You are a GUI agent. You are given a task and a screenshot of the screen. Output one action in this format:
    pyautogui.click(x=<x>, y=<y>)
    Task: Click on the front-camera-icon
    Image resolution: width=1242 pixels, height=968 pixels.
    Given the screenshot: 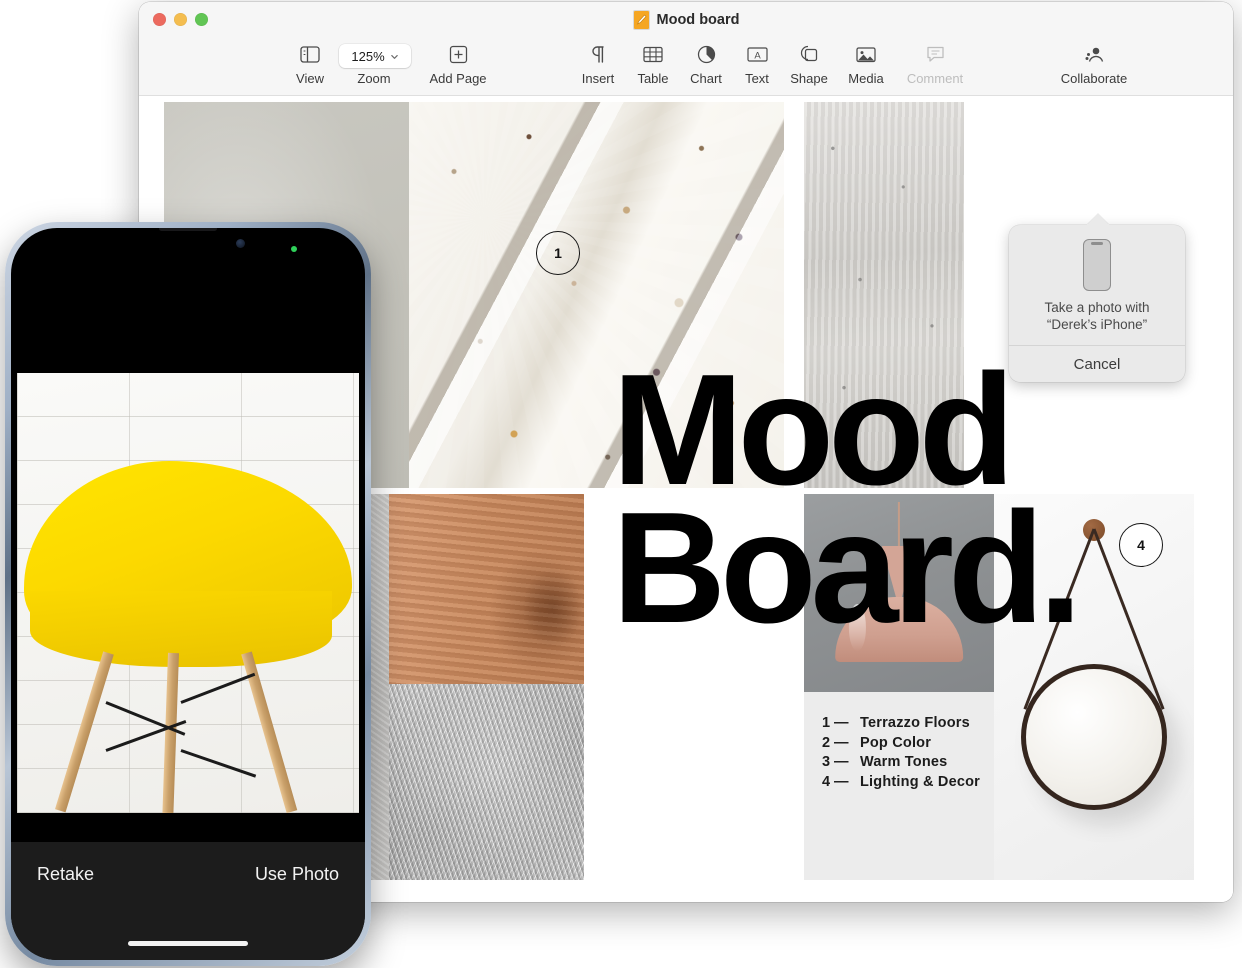 What is the action you would take?
    pyautogui.click(x=240, y=243)
    